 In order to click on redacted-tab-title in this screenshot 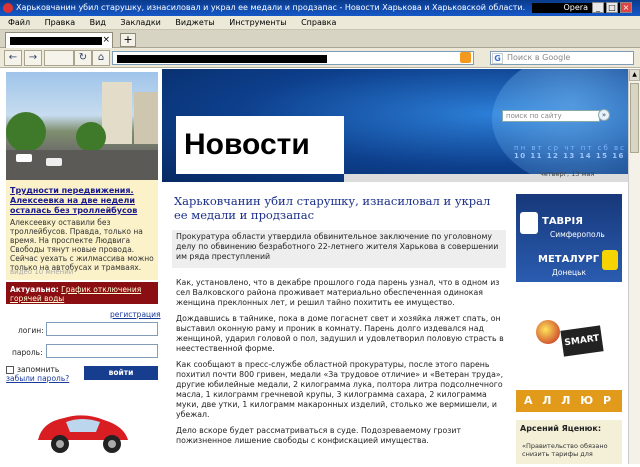, I will do `click(56, 41)`.